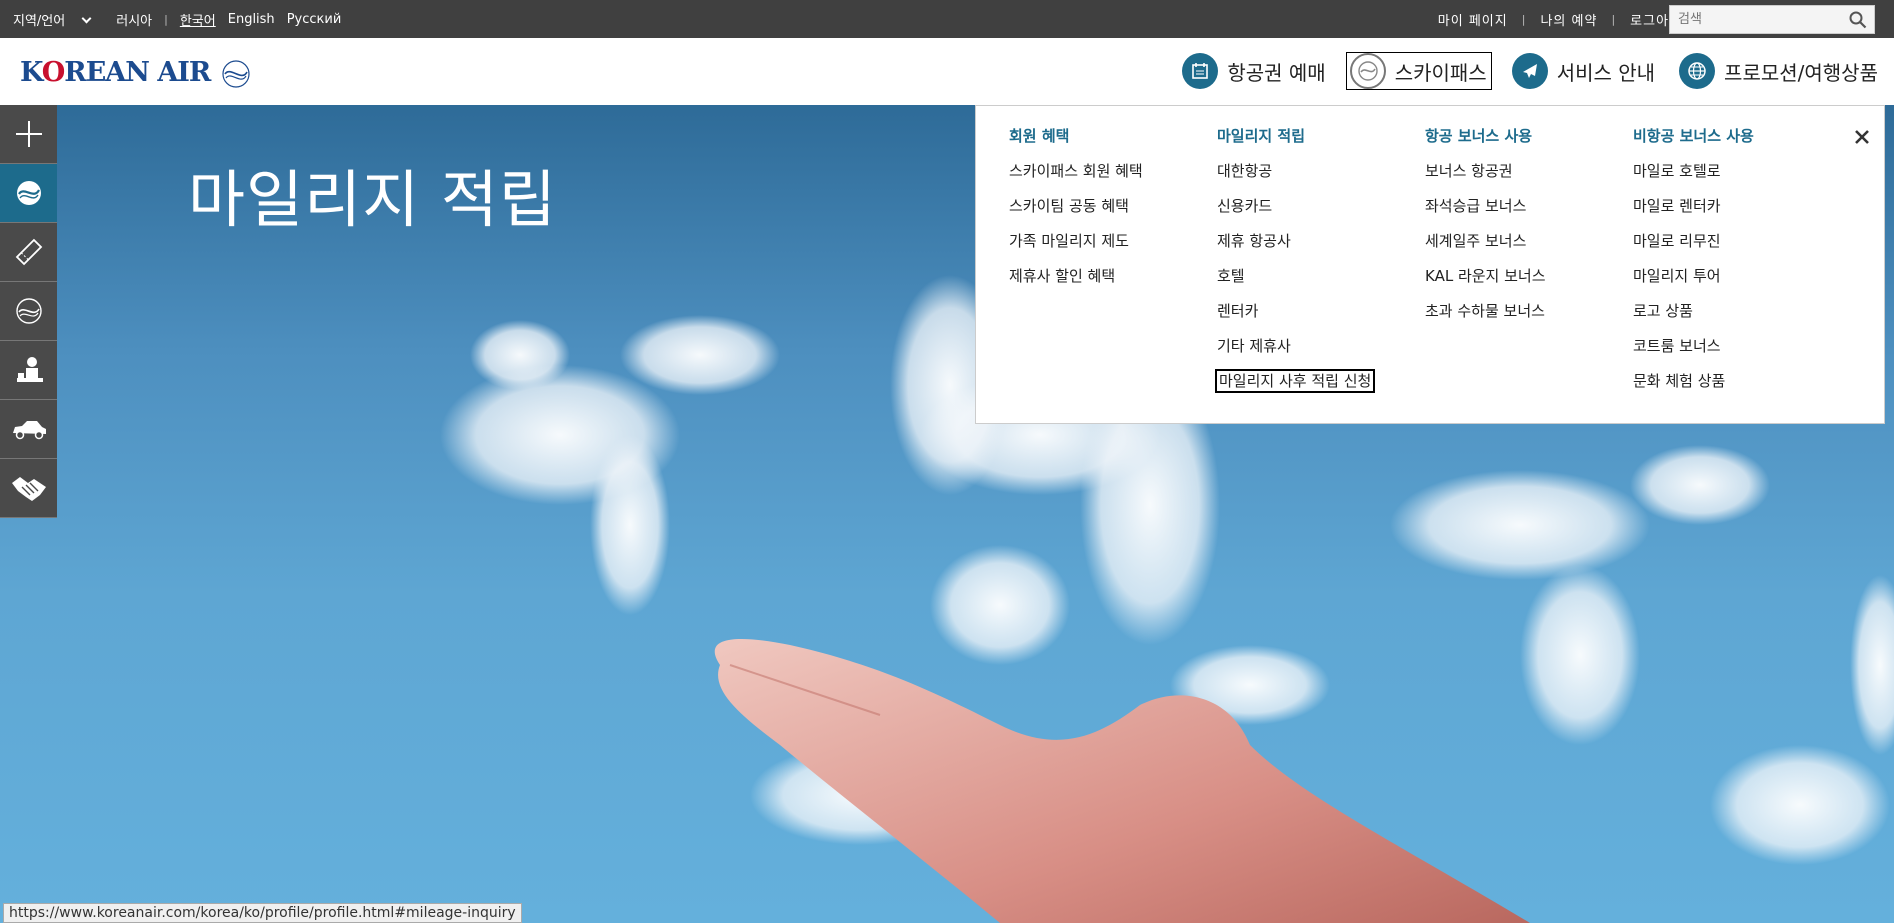 Image resolution: width=1894 pixels, height=923 pixels. I want to click on ticket-icon, so click(28, 252).